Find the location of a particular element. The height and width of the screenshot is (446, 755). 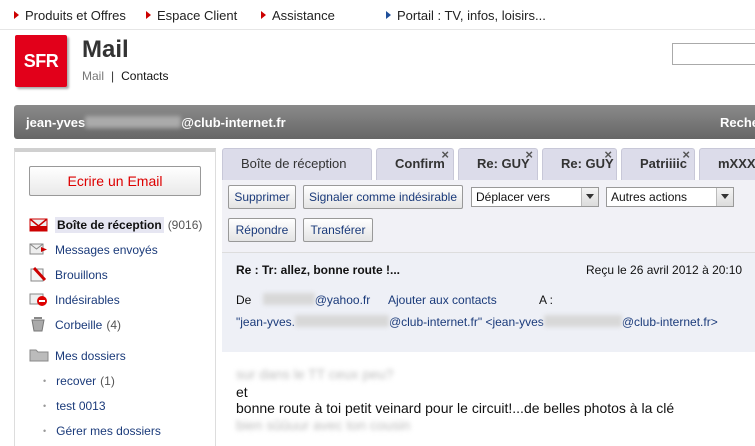

app-title: Mail is located at coordinates (105, 49).